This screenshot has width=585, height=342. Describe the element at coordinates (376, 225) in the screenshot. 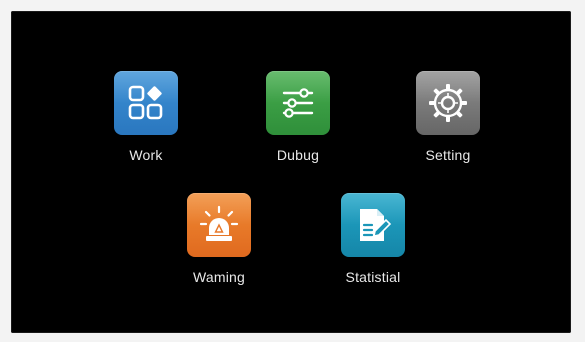

I see `document-edit-icon` at that location.